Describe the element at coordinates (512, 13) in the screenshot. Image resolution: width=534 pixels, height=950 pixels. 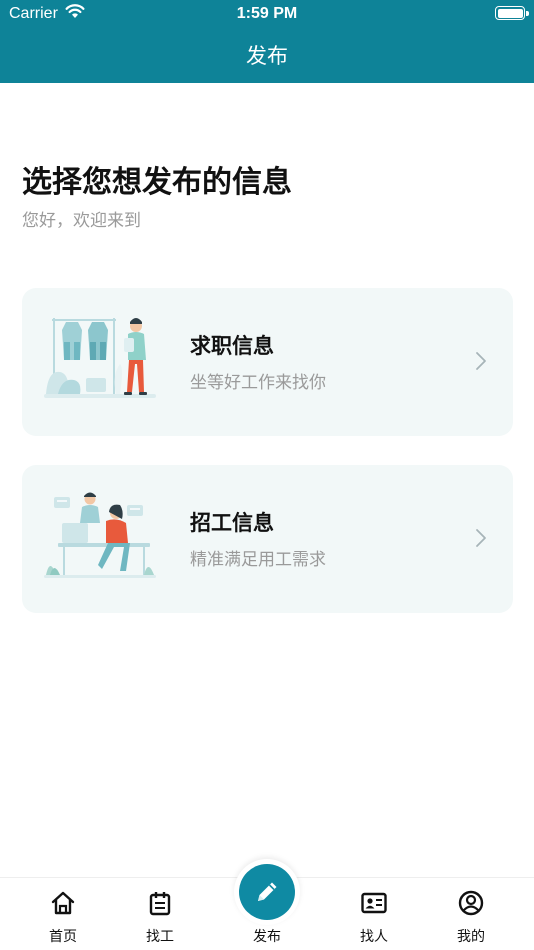
I see `battery-icon` at that location.